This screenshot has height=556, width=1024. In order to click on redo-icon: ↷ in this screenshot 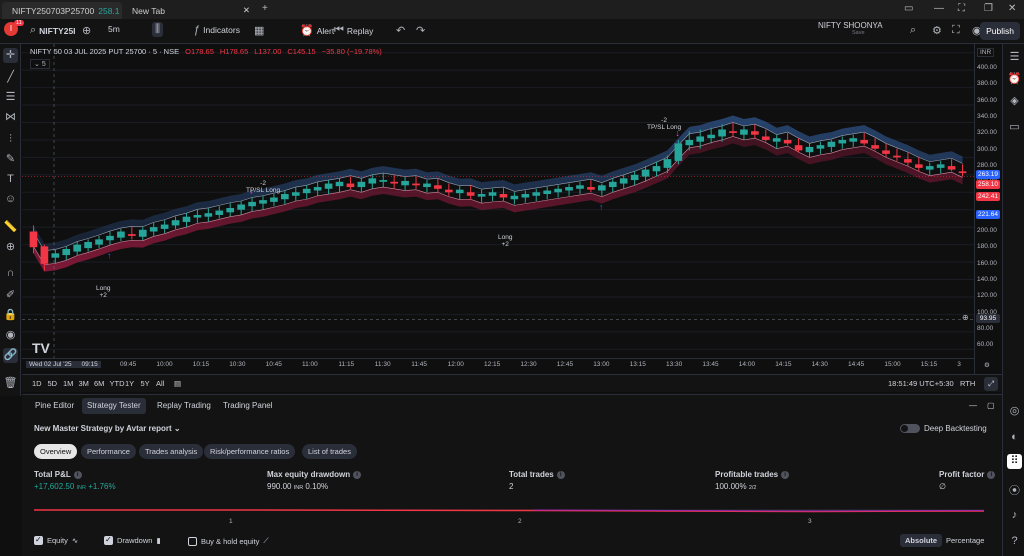, I will do `click(420, 30)`.